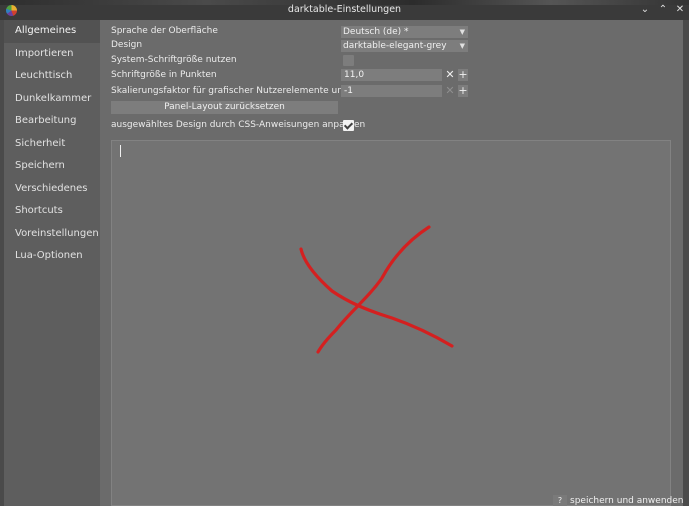 This screenshot has width=689, height=506. Describe the element at coordinates (627, 501) in the screenshot. I see `save-and-apply-button: speichern und anwenden` at that location.